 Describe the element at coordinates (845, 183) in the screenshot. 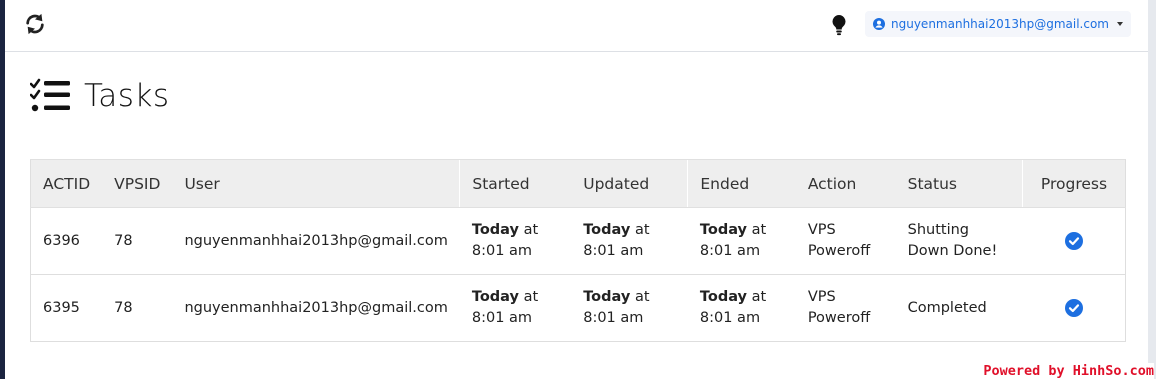

I see `column-header-action: Action` at that location.